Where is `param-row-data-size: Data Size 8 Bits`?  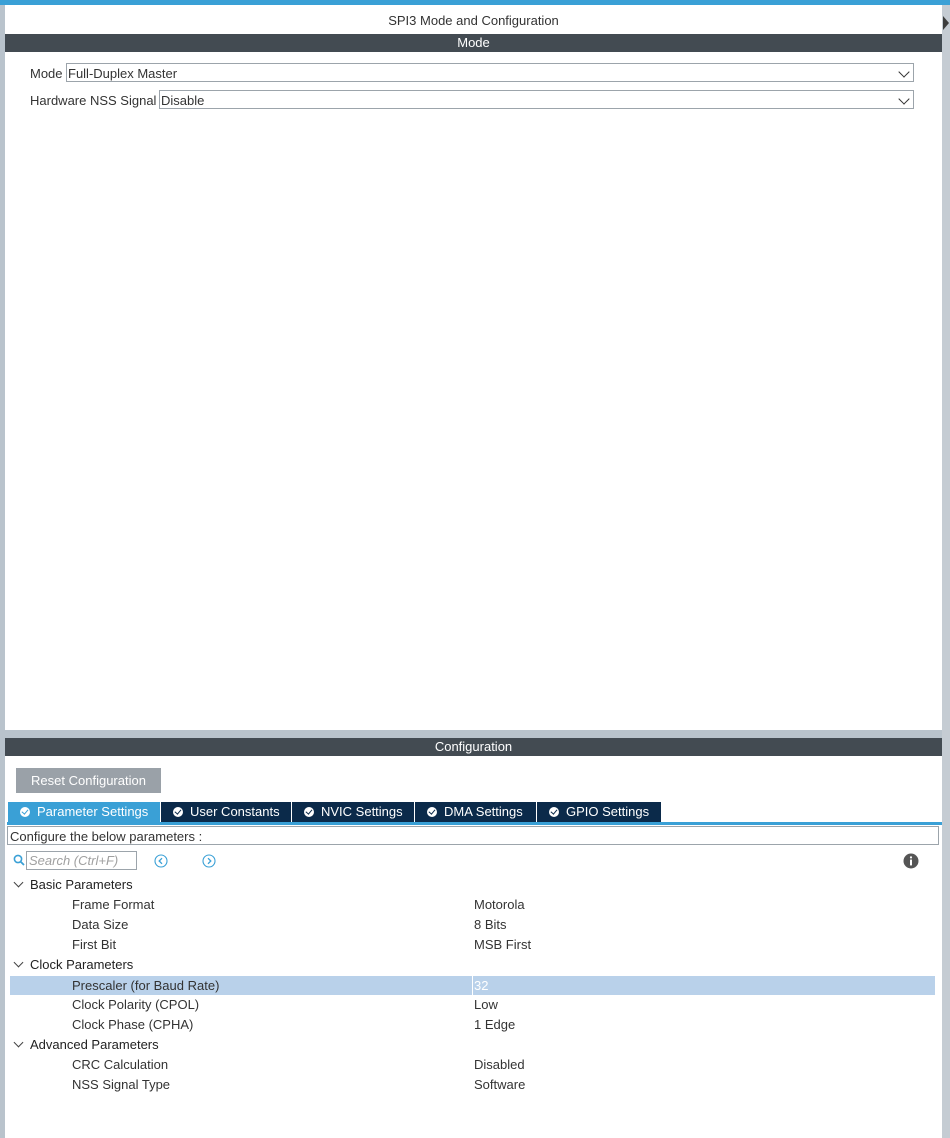 param-row-data-size: Data Size 8 Bits is located at coordinates (472, 924).